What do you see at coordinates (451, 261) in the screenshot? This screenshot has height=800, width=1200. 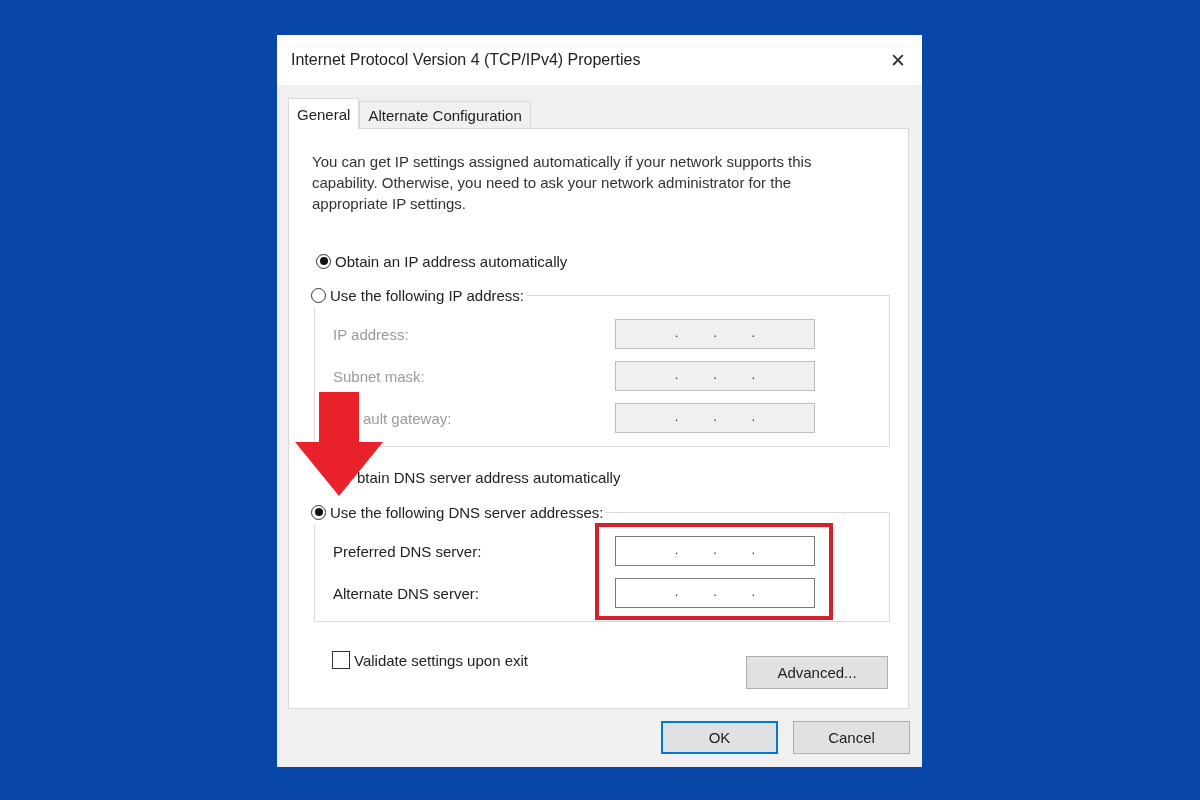 I see `option-label: Obtain an IP address automatically` at bounding box center [451, 261].